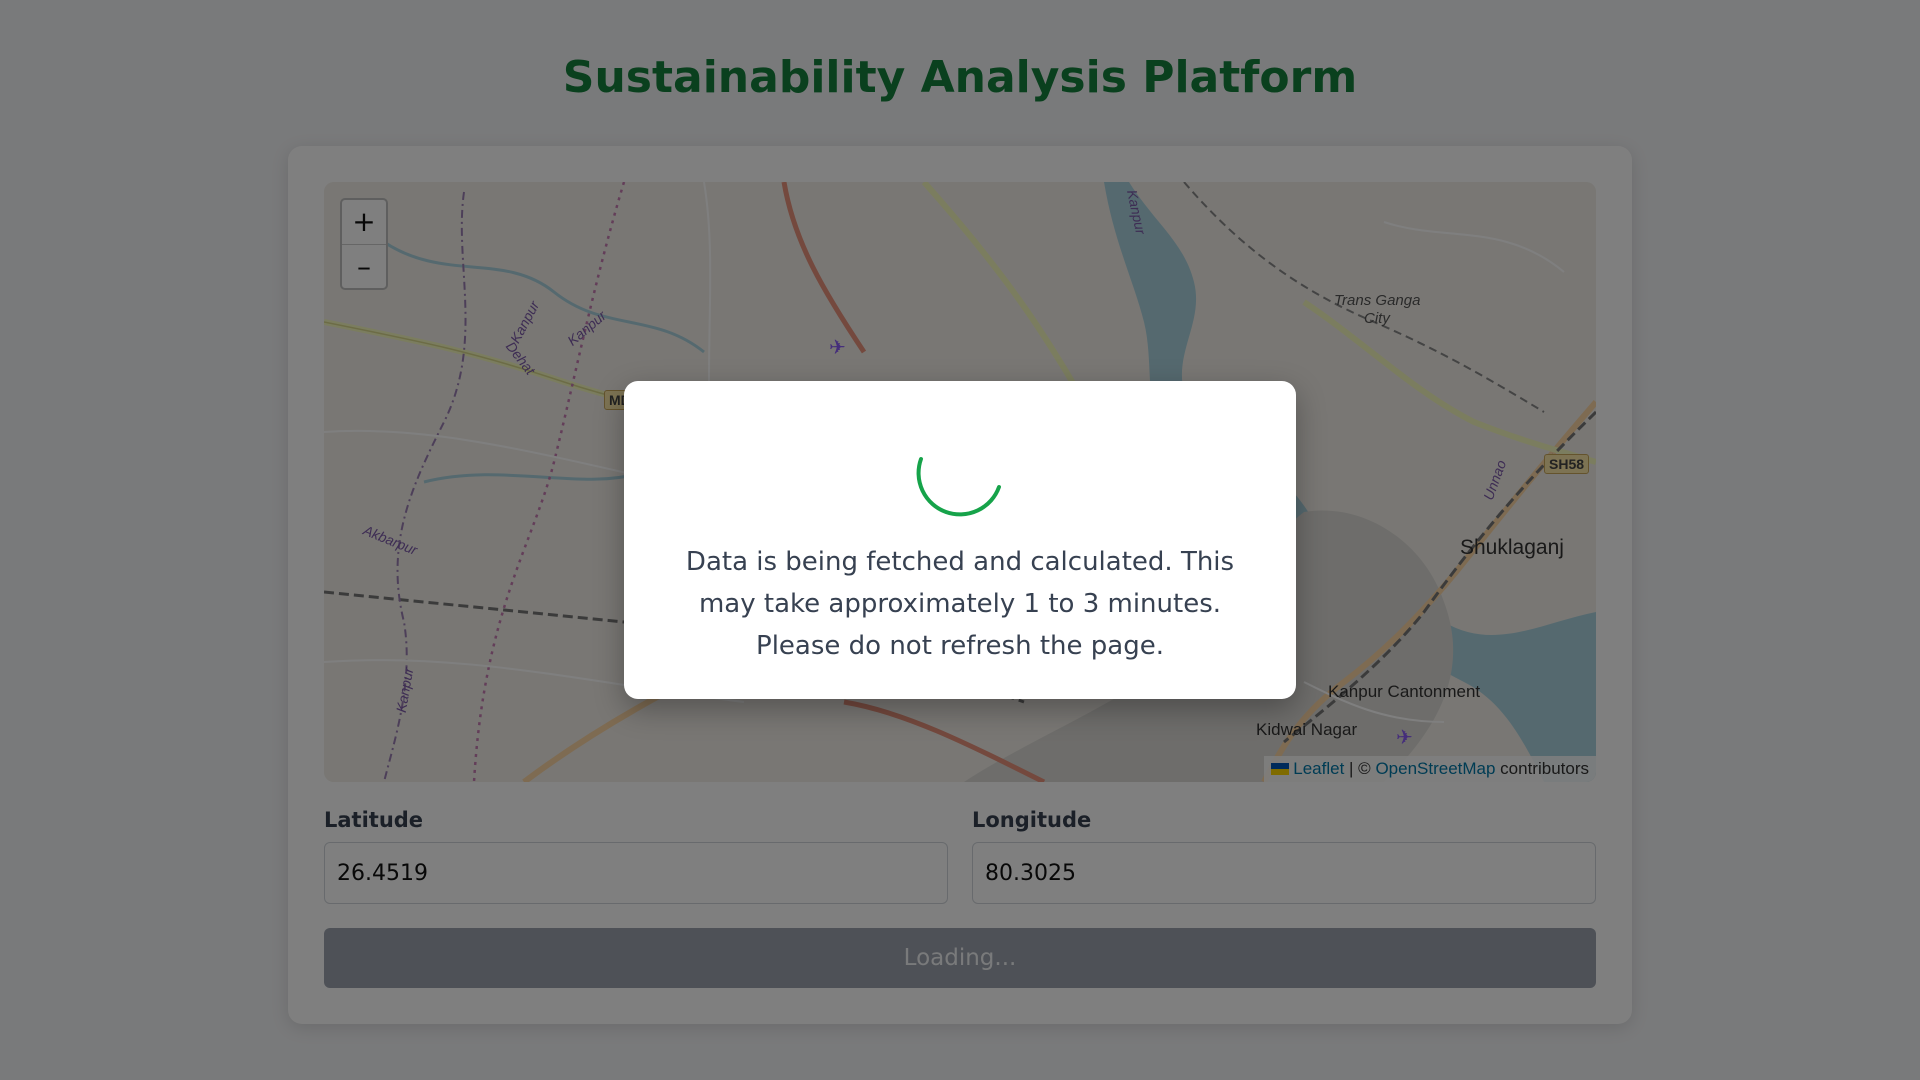 The image size is (1920, 1080). Describe the element at coordinates (958, 487) in the screenshot. I see `loading-spinner-icon` at that location.